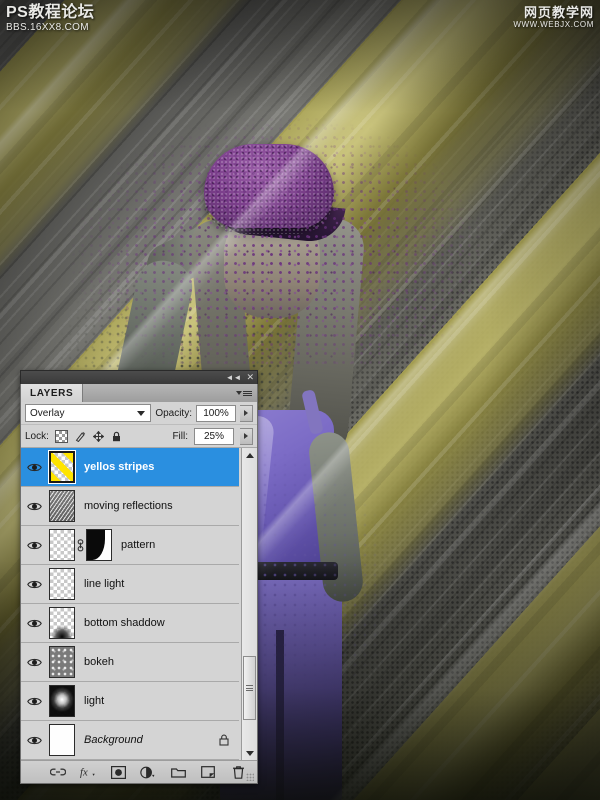 The width and height of the screenshot is (600, 800). What do you see at coordinates (148, 772) in the screenshot?
I see `adjustment-layer-button` at bounding box center [148, 772].